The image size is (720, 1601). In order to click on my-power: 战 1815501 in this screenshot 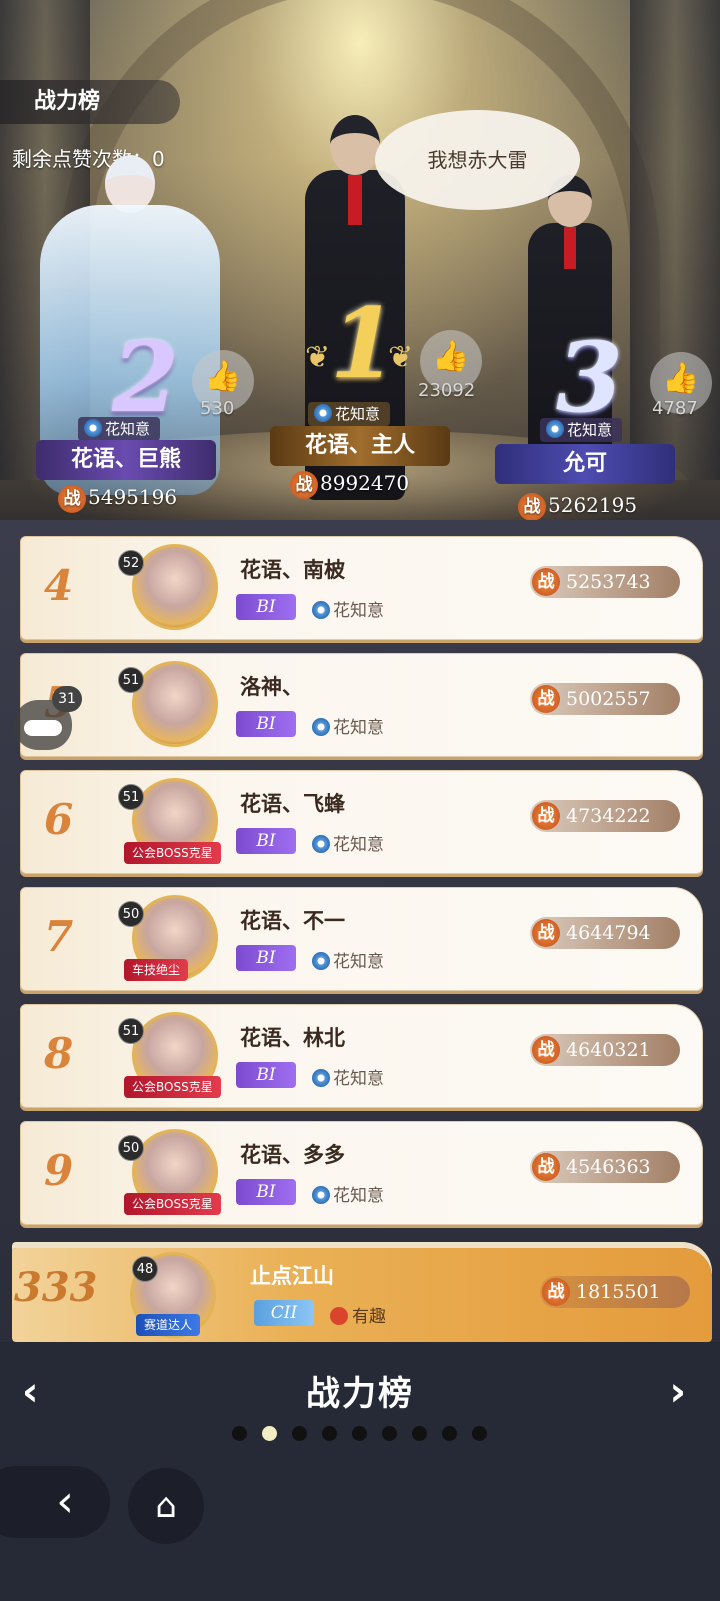, I will do `click(615, 1292)`.